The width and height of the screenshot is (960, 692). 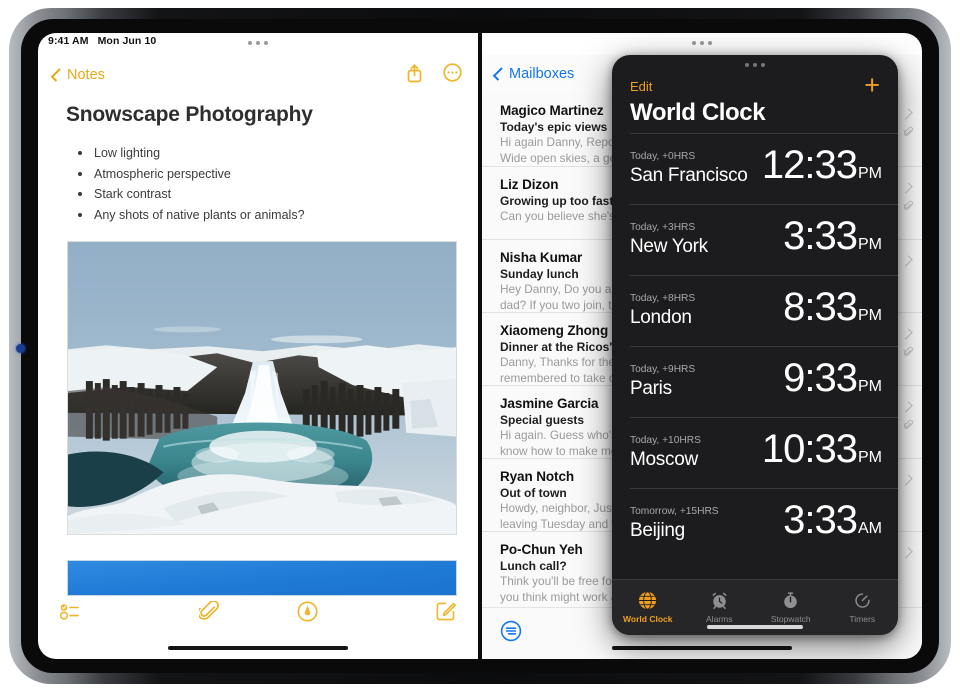 What do you see at coordinates (417, 611) in the screenshot?
I see `compose-icon` at bounding box center [417, 611].